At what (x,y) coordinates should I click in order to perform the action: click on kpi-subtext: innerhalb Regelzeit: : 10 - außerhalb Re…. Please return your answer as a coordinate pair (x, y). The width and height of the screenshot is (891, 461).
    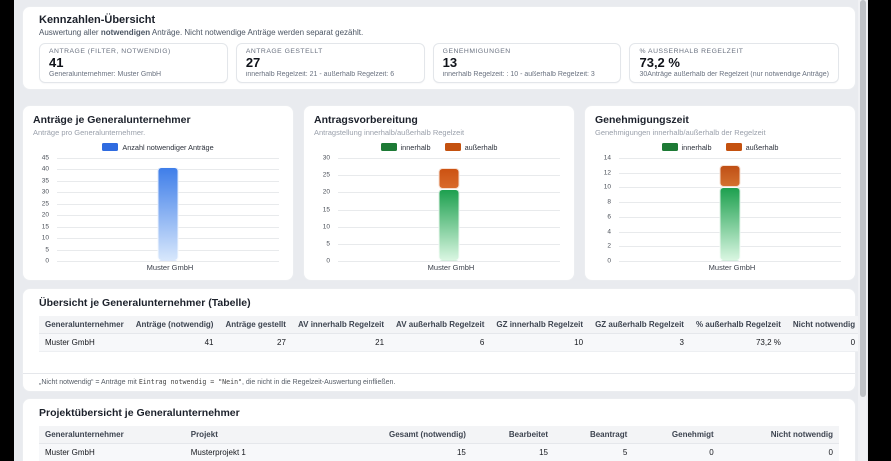
    Looking at the image, I should click on (518, 75).